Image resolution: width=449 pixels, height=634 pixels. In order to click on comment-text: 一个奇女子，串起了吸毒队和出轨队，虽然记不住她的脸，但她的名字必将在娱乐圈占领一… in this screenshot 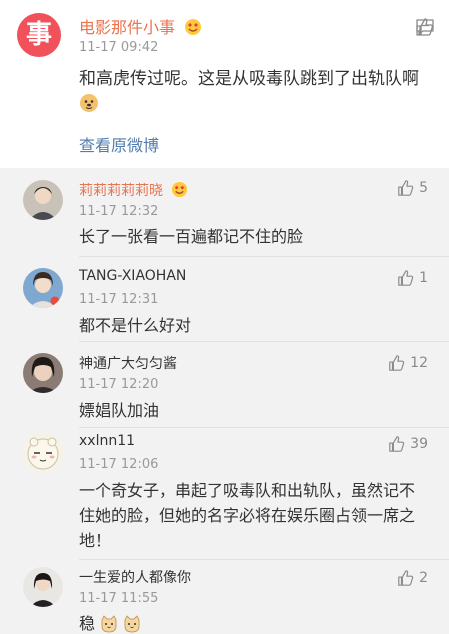, I will do `click(247, 515)`.